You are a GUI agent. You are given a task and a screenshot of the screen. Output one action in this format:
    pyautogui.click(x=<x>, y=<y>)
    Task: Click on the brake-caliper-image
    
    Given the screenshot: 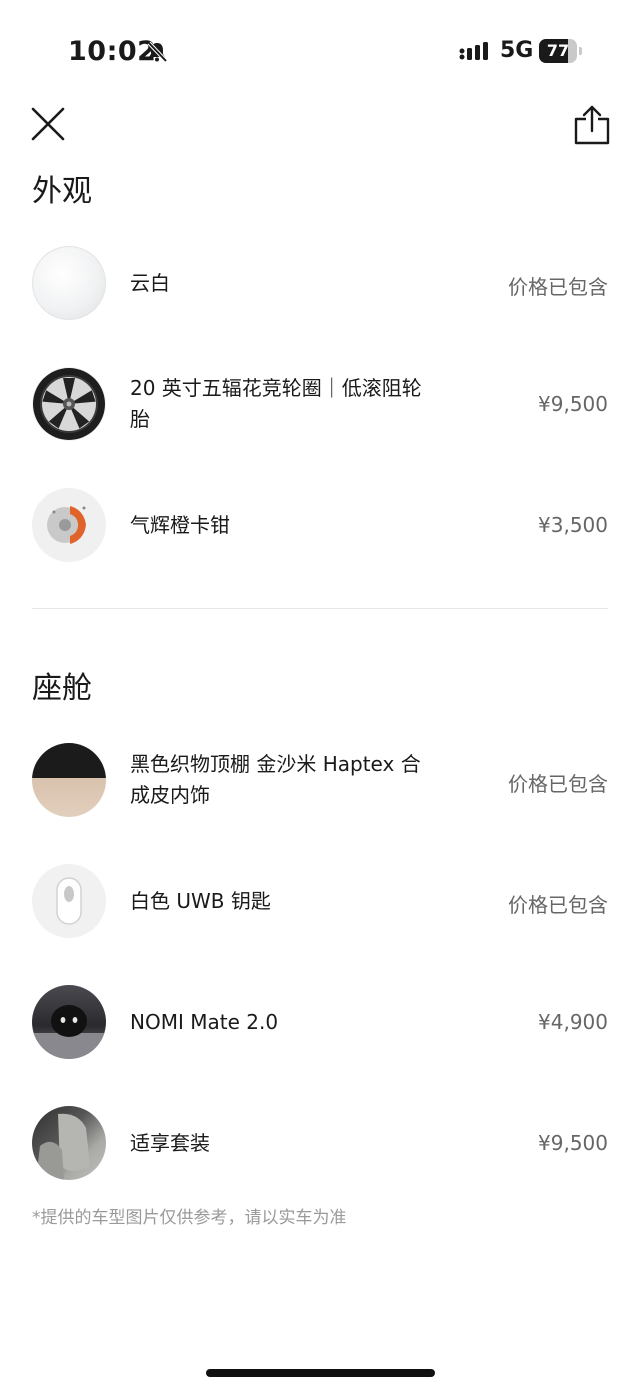 What is the action you would take?
    pyautogui.click(x=69, y=525)
    